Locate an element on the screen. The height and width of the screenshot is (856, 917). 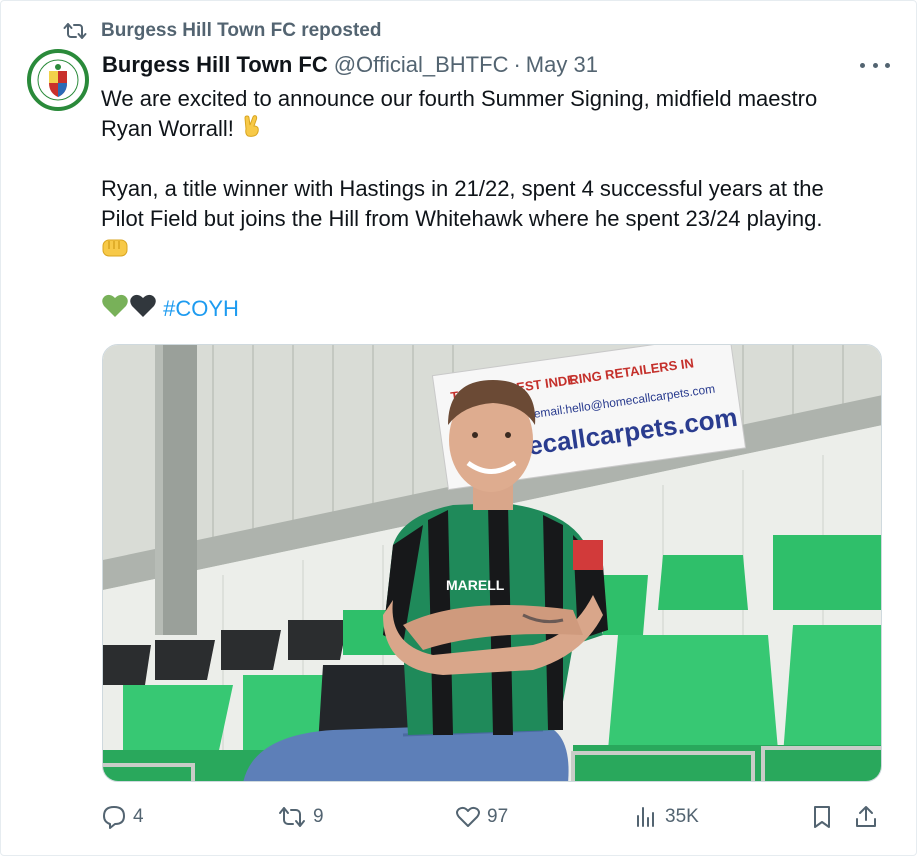
green-heart-emoji is located at coordinates (115, 310).